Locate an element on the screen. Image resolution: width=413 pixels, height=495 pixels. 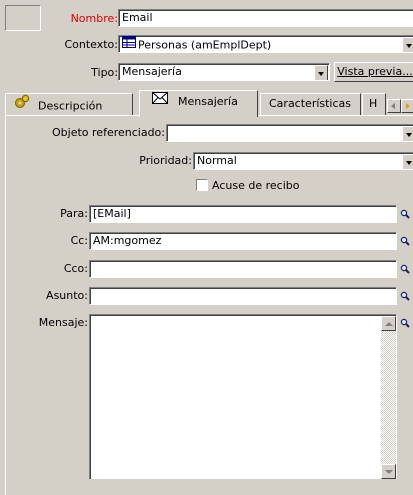
asunto-field is located at coordinates (243, 296).